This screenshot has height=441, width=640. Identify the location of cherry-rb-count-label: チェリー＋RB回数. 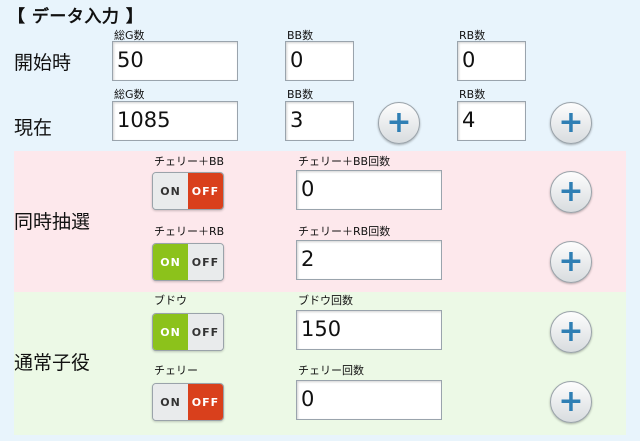
(344, 231).